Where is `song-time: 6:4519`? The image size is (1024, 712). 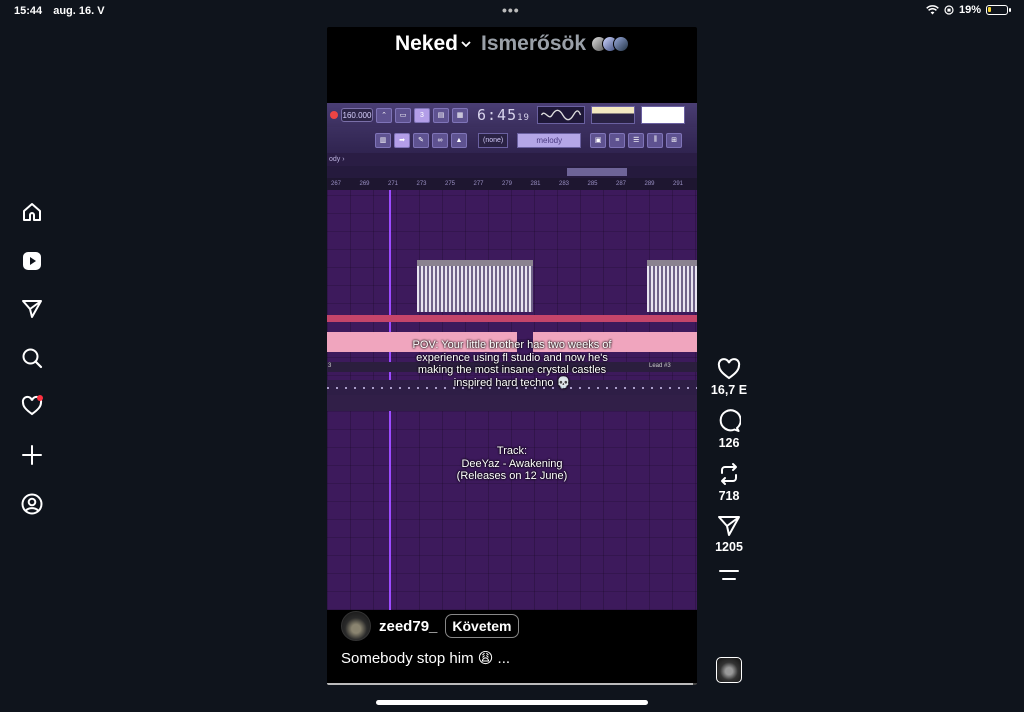 song-time: 6:4519 is located at coordinates (503, 115).